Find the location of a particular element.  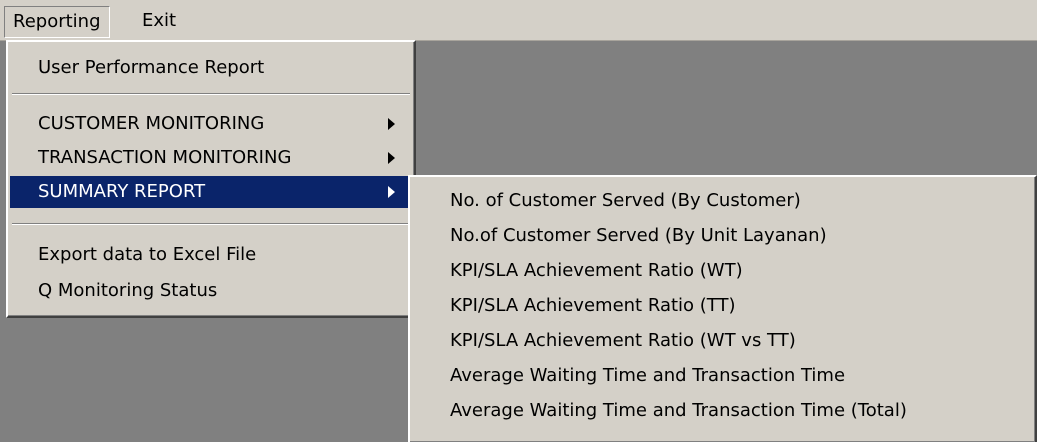

menu-item-user-performance-report: User Performance Report is located at coordinates (211, 68).